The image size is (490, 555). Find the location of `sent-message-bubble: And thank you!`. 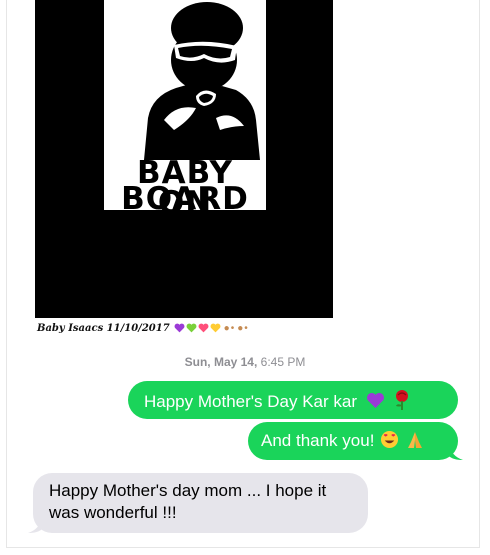

sent-message-bubble: And thank you! is located at coordinates (355, 441).